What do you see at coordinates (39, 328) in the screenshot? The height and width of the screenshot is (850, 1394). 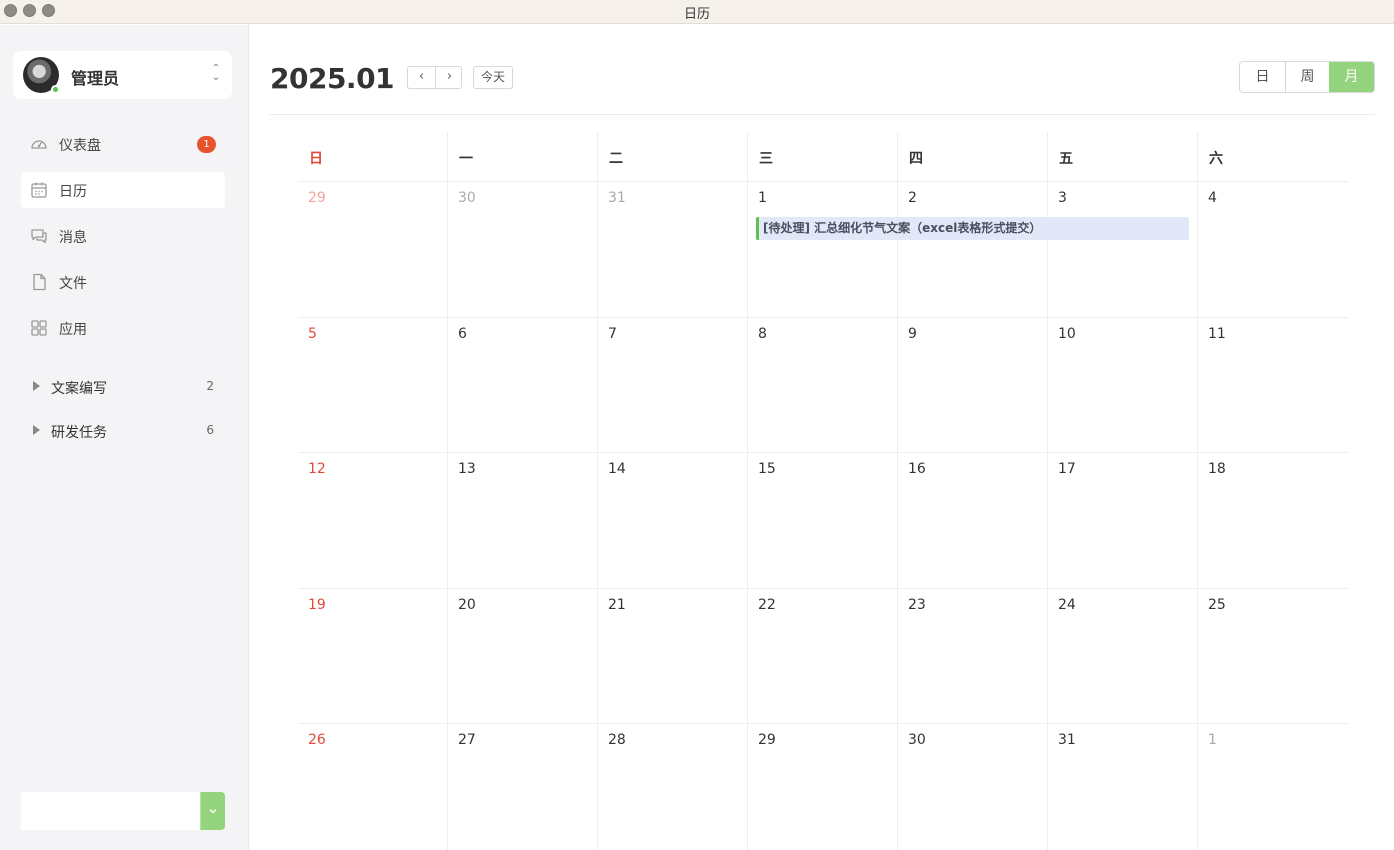 I see `apps-icon` at bounding box center [39, 328].